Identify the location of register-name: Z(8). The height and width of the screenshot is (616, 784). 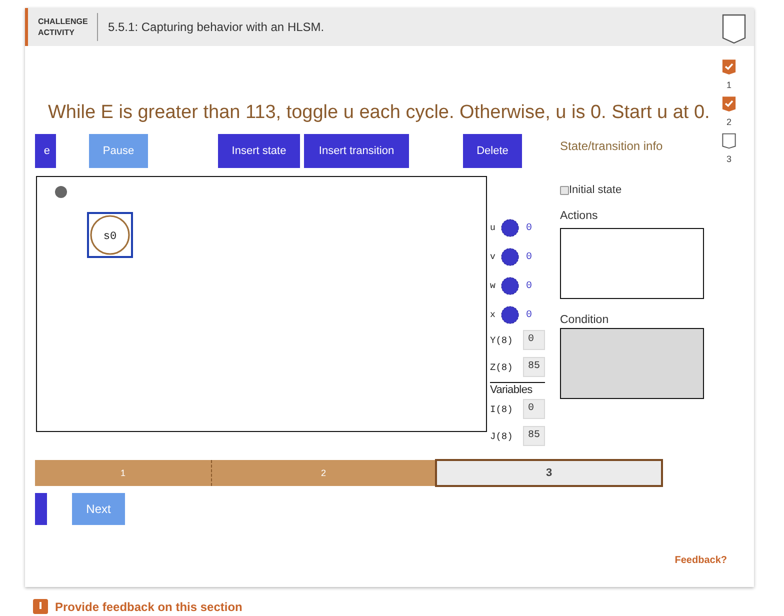
(502, 367).